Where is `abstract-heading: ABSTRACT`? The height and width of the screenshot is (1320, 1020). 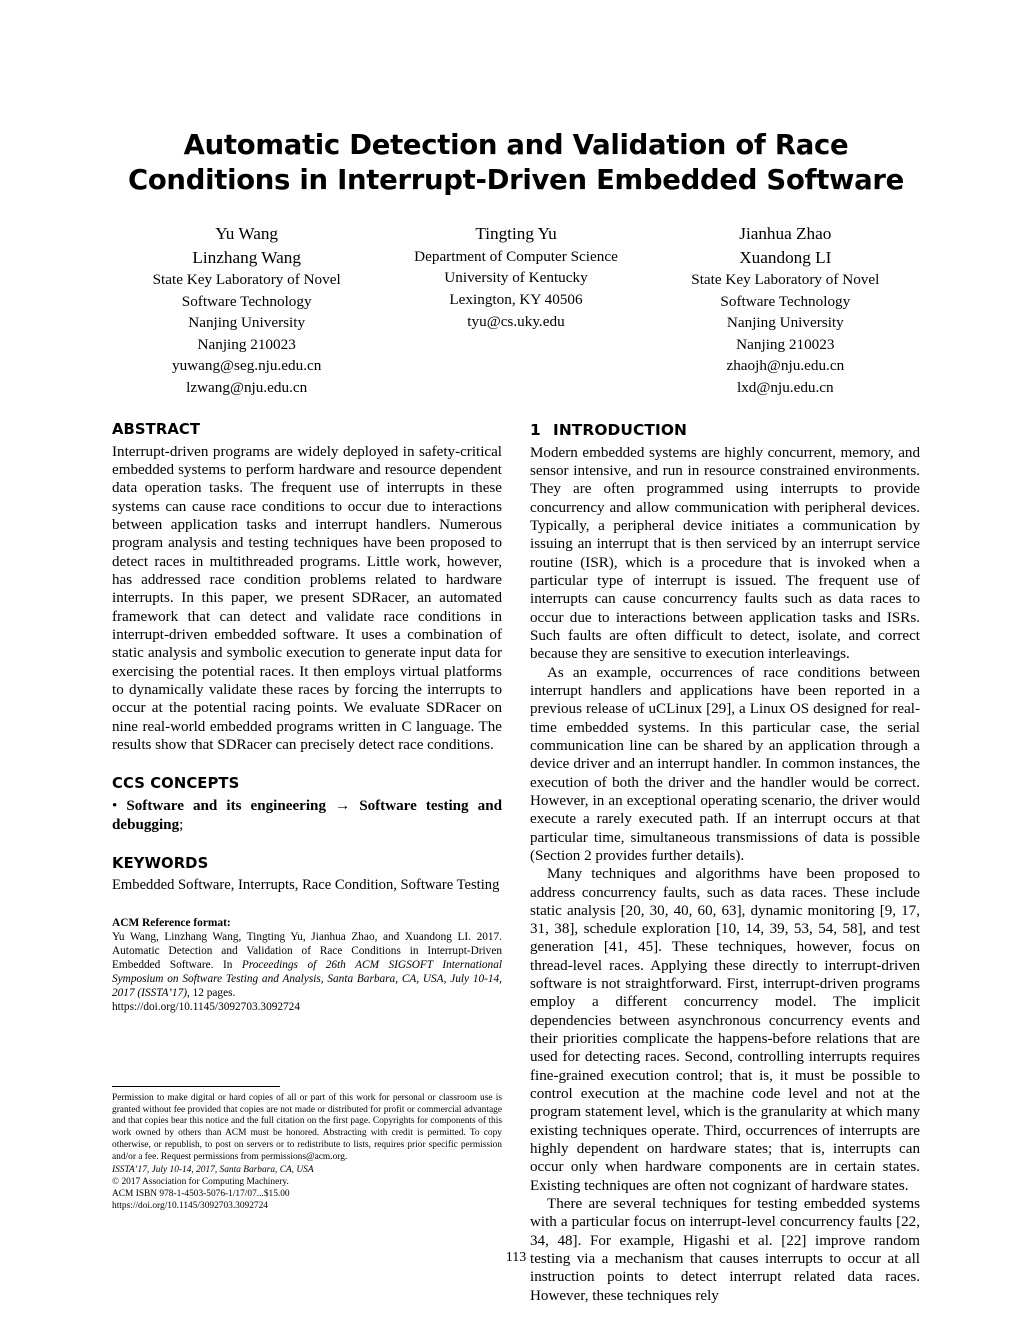 abstract-heading: ABSTRACT is located at coordinates (156, 429).